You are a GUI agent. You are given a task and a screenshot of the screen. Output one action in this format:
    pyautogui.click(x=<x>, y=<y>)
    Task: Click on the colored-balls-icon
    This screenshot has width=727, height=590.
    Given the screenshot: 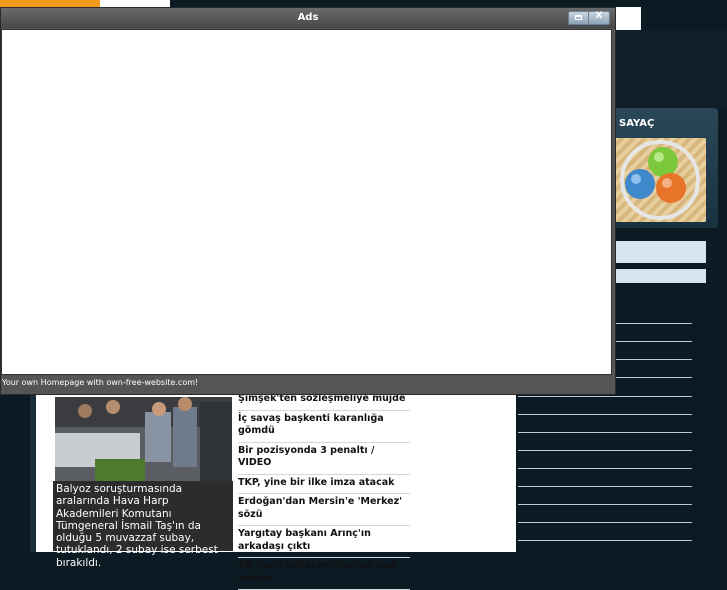 What is the action you would take?
    pyautogui.click(x=660, y=180)
    